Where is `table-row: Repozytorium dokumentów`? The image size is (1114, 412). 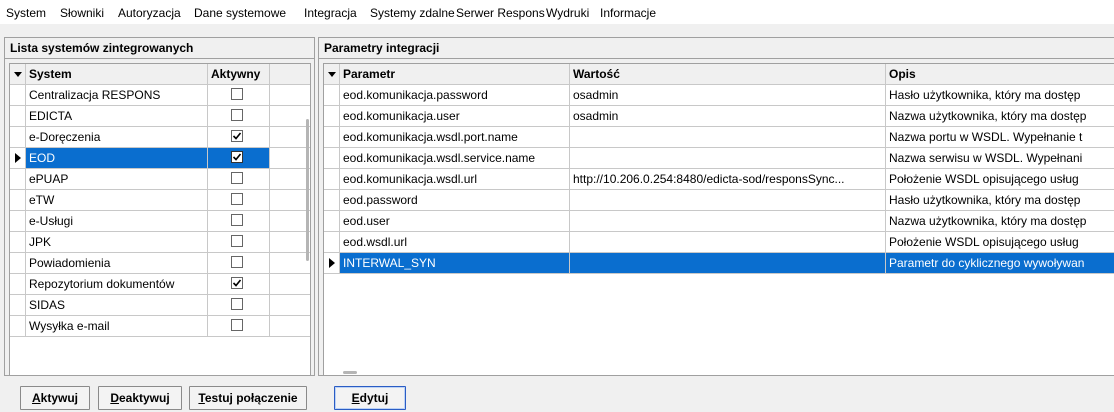
table-row: Repozytorium dokumentów is located at coordinates (160, 284).